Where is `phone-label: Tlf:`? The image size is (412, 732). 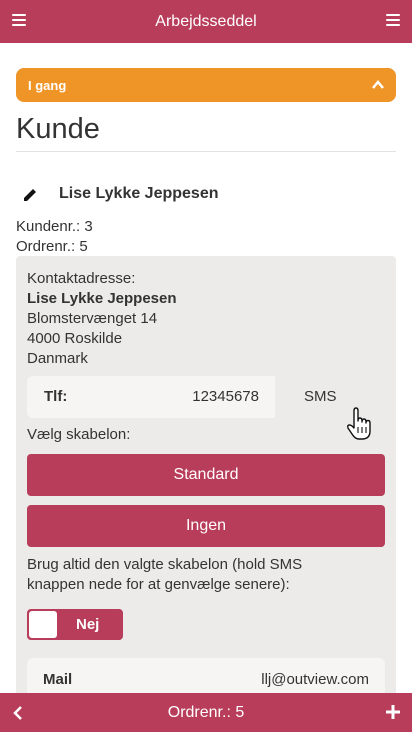
phone-label: Tlf: is located at coordinates (56, 396).